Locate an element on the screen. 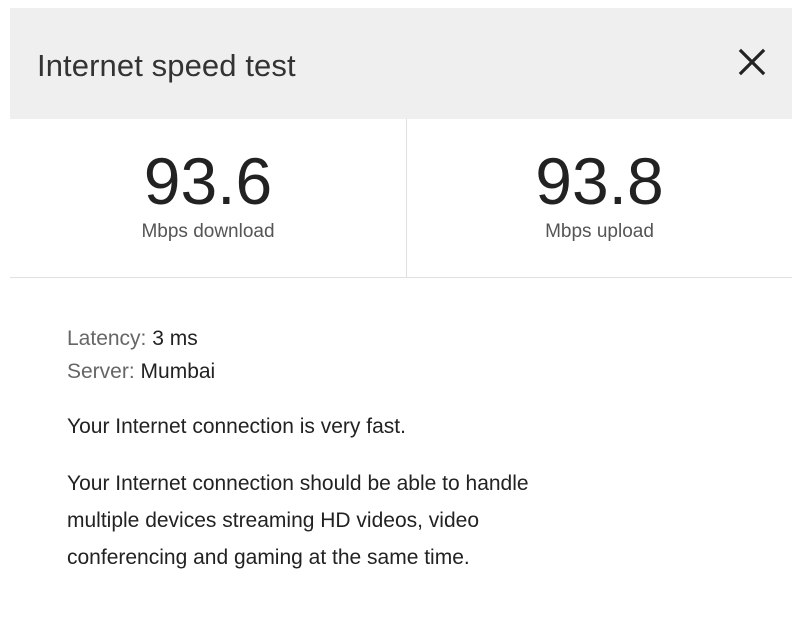  server-value: Mumbai is located at coordinates (178, 371).